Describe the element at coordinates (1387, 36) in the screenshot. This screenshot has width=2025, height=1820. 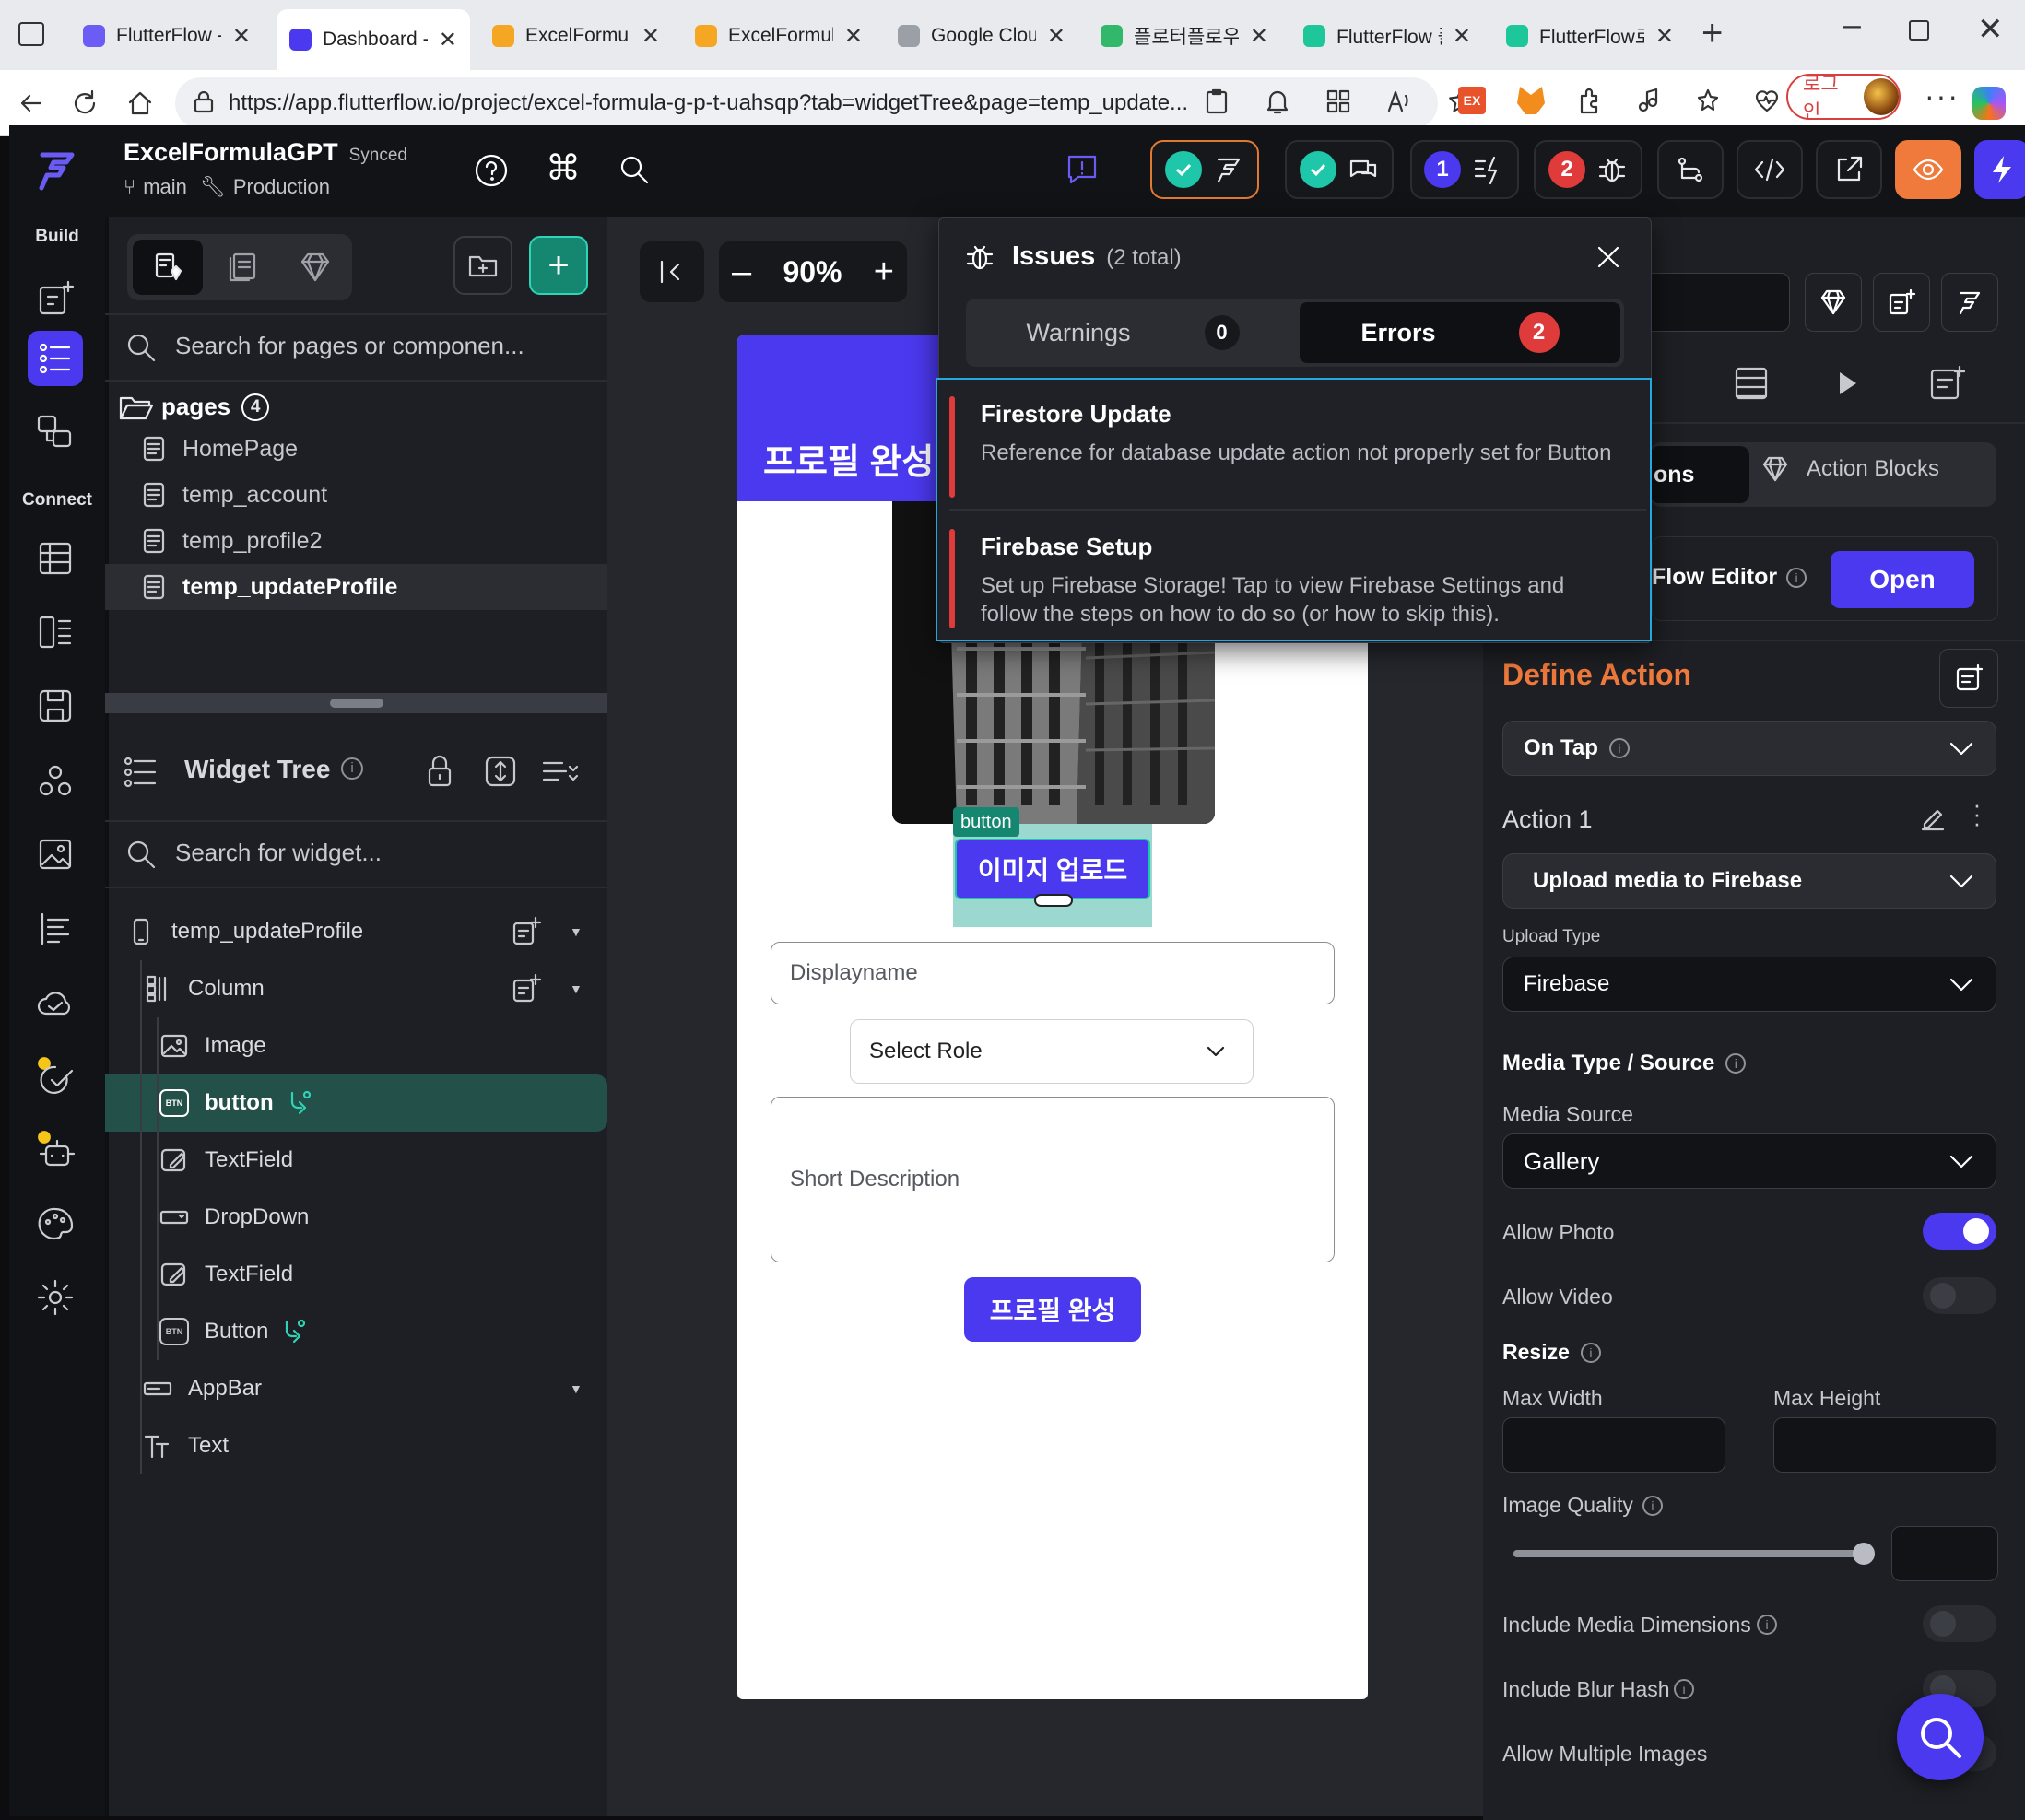
I see `browser-tab: FlutterFlow 플 ✕` at that location.